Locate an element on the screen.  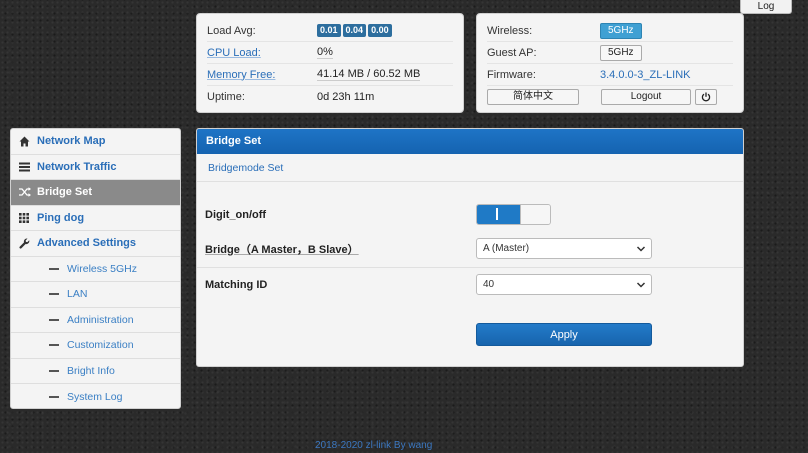
sidebar-item-label: Ping dog is located at coordinates (61, 217).